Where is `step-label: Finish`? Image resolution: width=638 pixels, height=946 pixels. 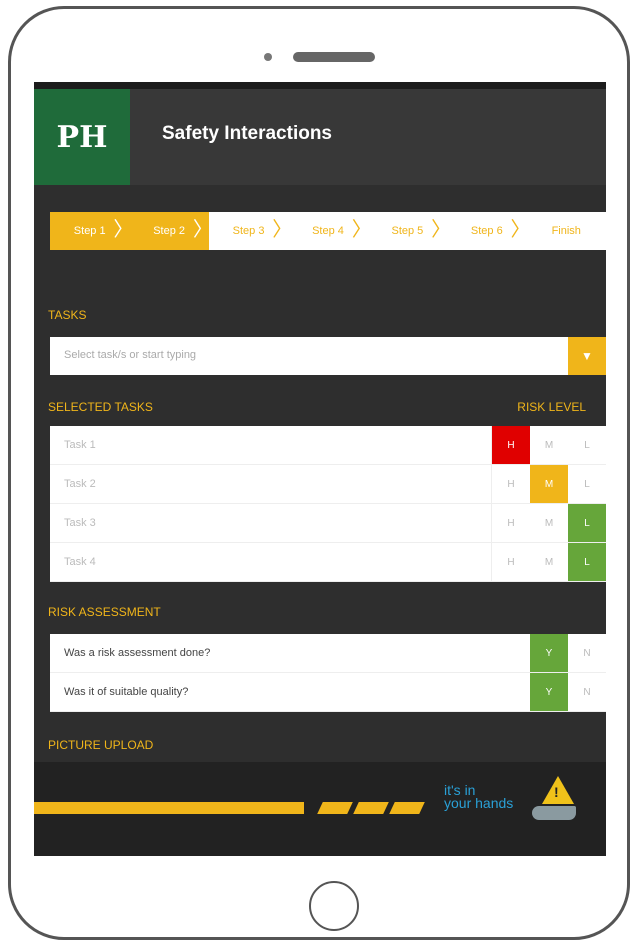
step-label: Finish is located at coordinates (566, 231).